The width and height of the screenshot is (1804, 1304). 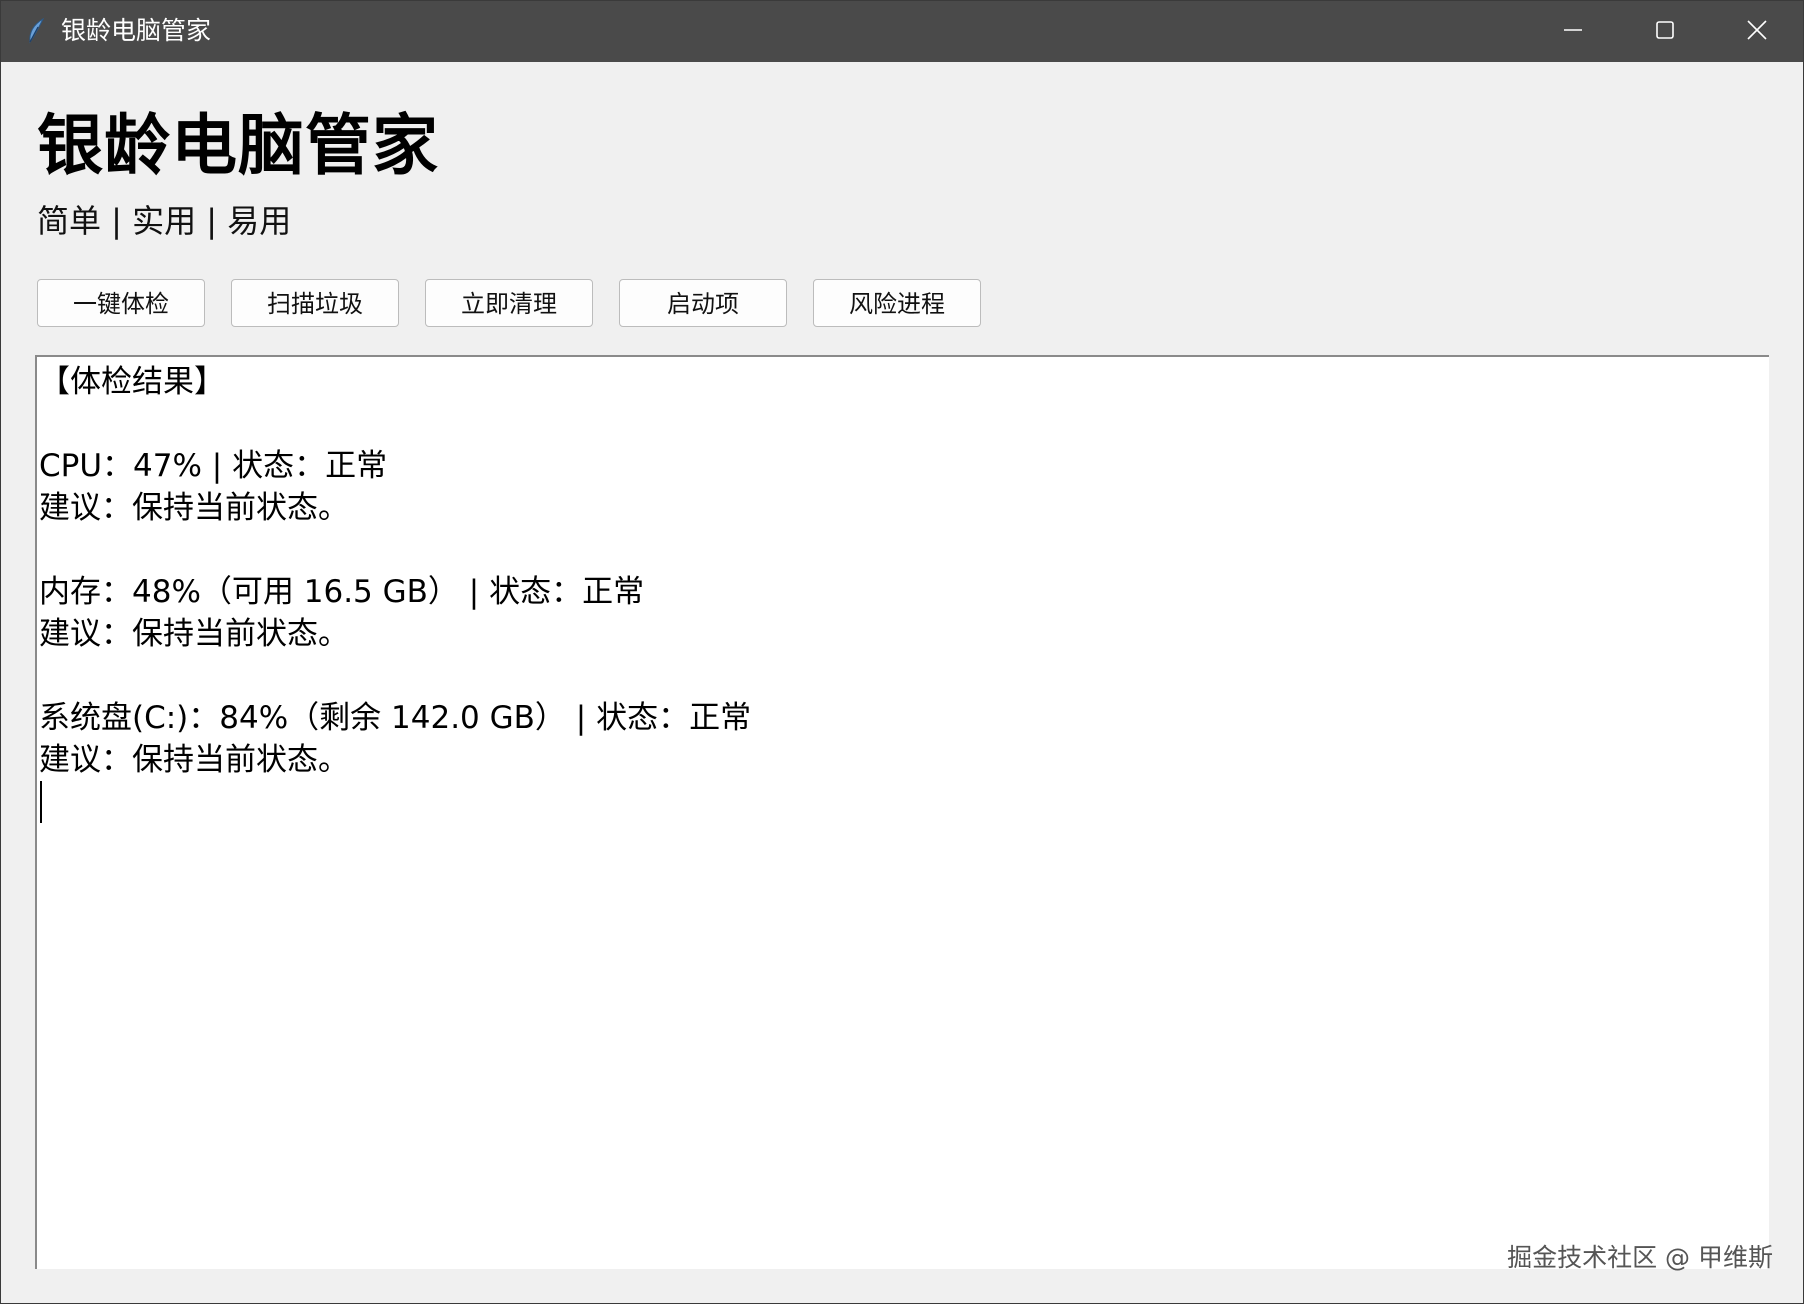 I want to click on minimize-button, so click(x=1573, y=31).